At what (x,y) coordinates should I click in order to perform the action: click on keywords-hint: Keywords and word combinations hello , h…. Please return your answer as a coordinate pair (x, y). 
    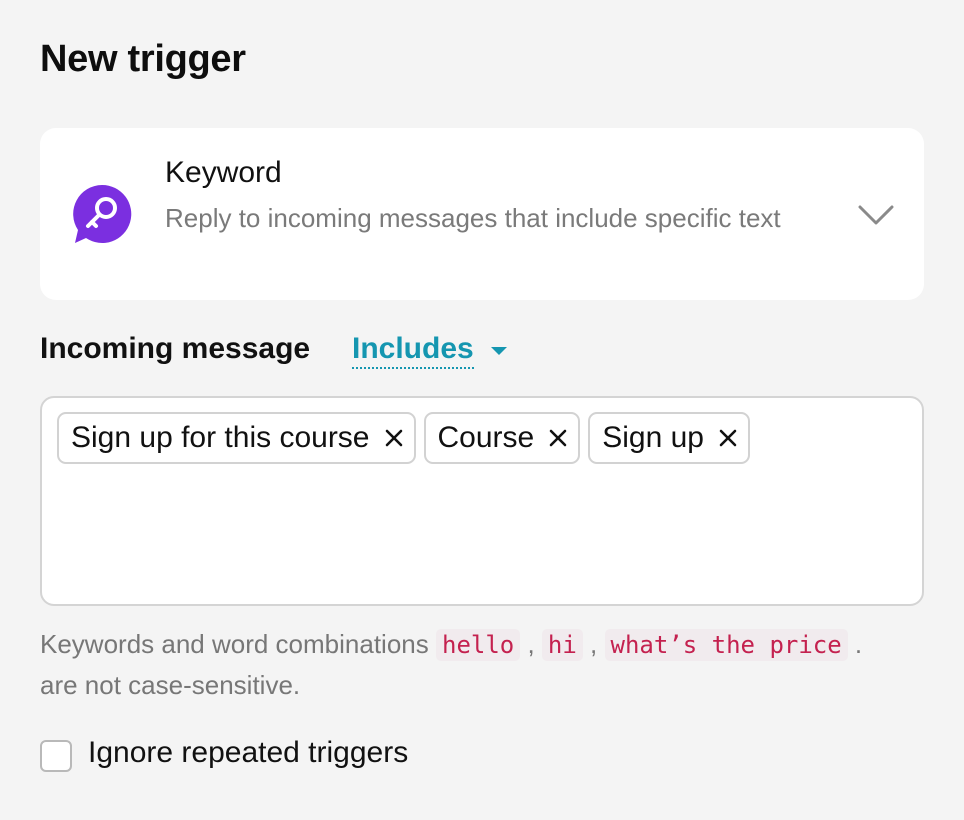
    Looking at the image, I should click on (451, 664).